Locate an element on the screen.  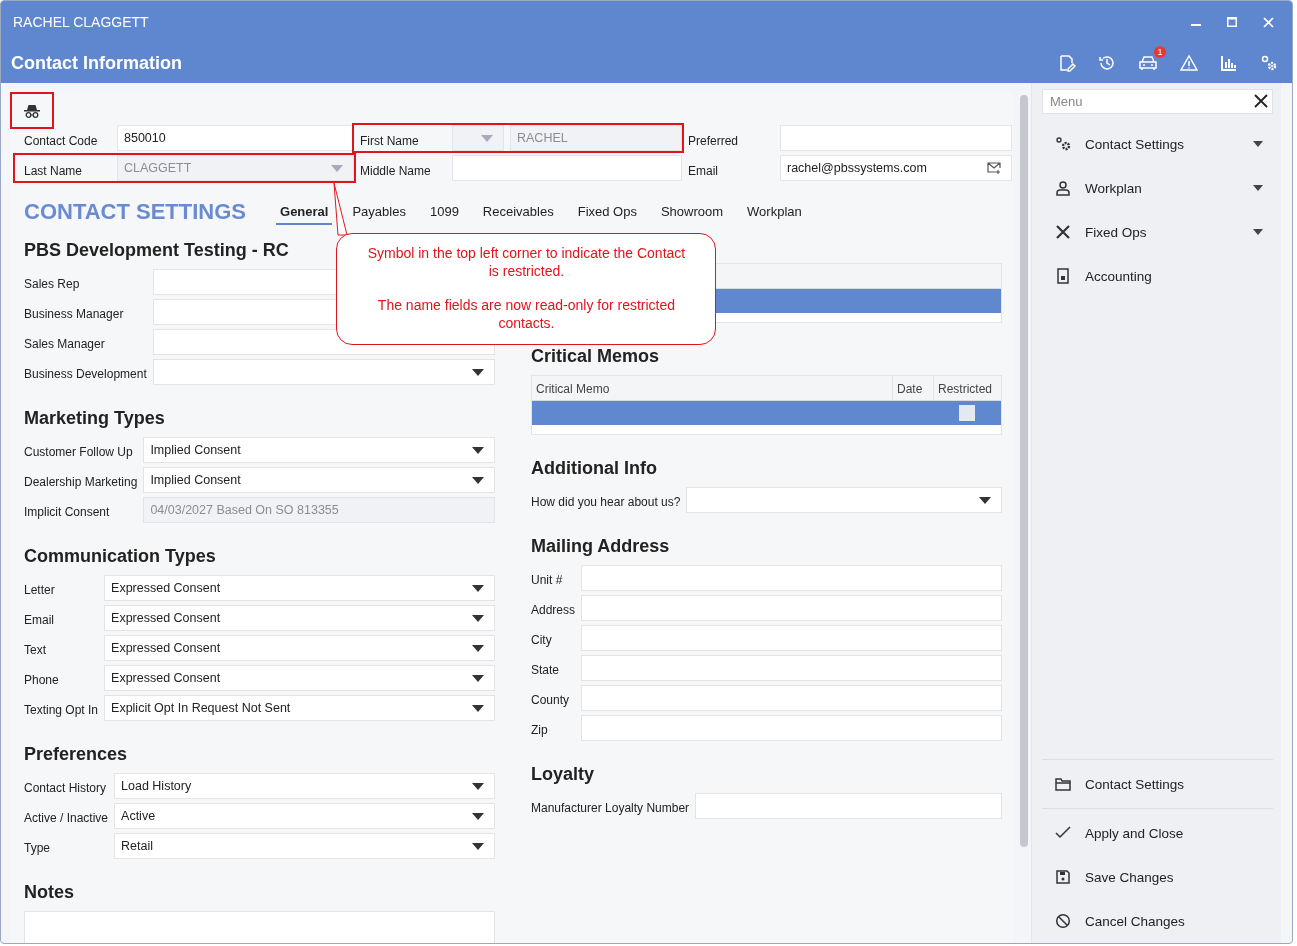
field-label: Business Development is located at coordinates (85, 374).